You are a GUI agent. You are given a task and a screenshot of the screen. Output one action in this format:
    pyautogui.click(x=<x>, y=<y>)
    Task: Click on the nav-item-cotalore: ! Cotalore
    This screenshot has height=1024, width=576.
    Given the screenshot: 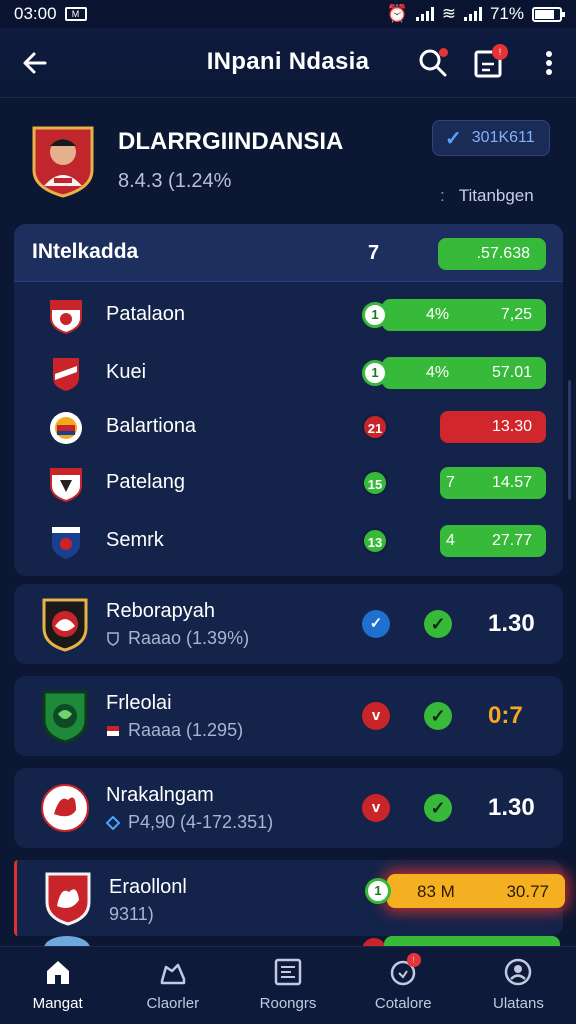 What is the action you would take?
    pyautogui.click(x=403, y=985)
    